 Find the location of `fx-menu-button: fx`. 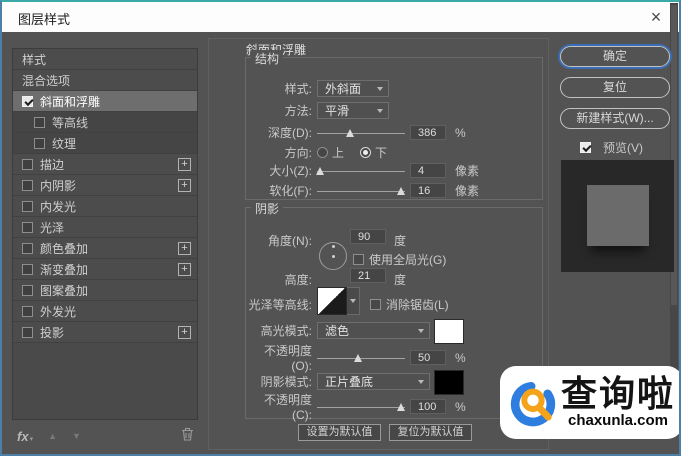

fx-menu-button: fx is located at coordinates (23, 436).